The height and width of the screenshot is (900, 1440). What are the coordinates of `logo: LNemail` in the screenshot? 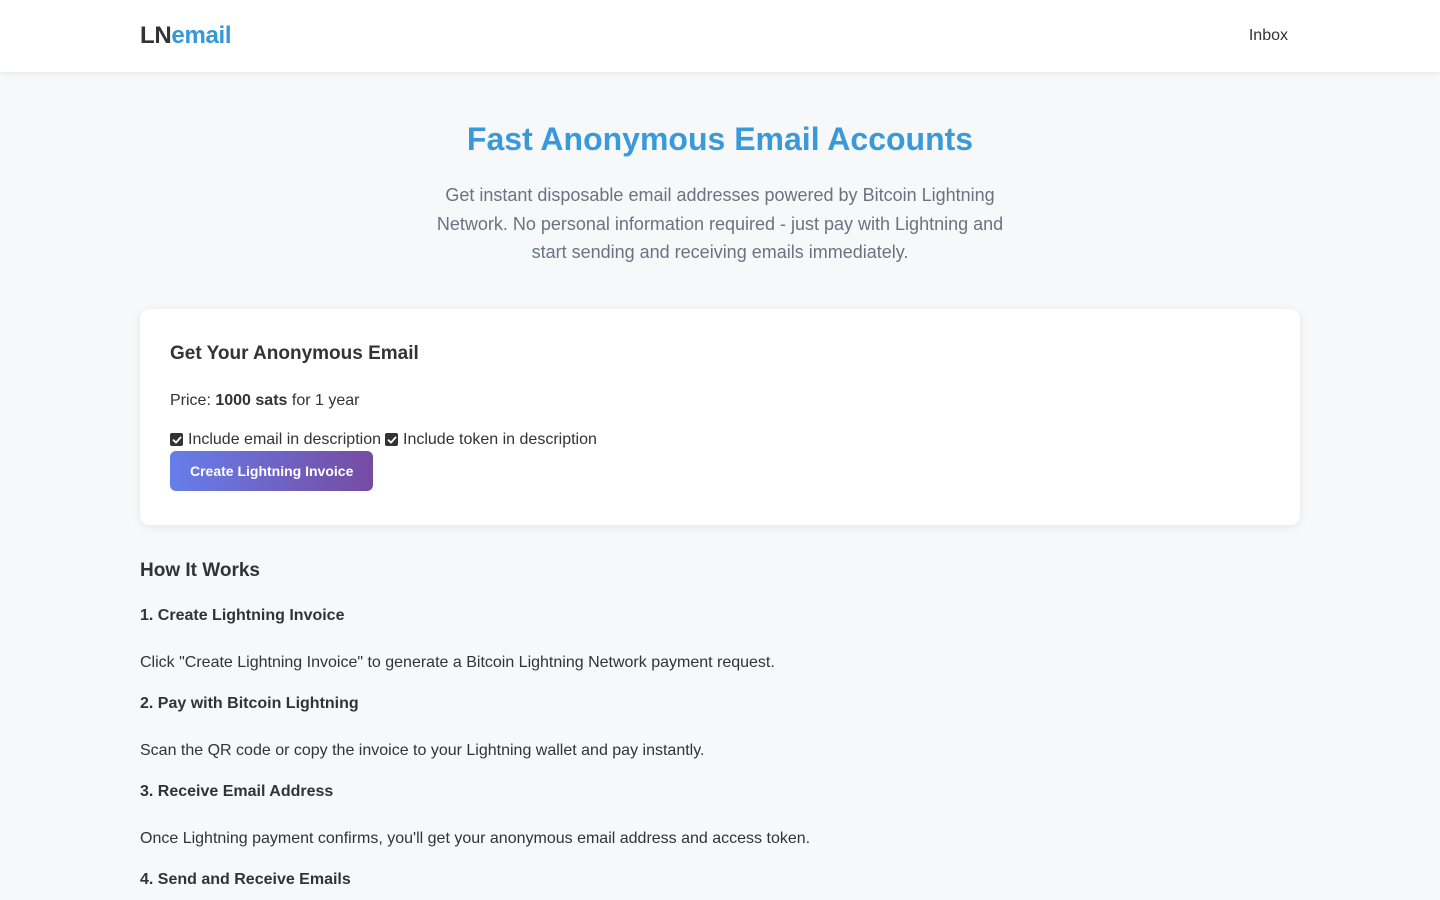 It's located at (186, 36).